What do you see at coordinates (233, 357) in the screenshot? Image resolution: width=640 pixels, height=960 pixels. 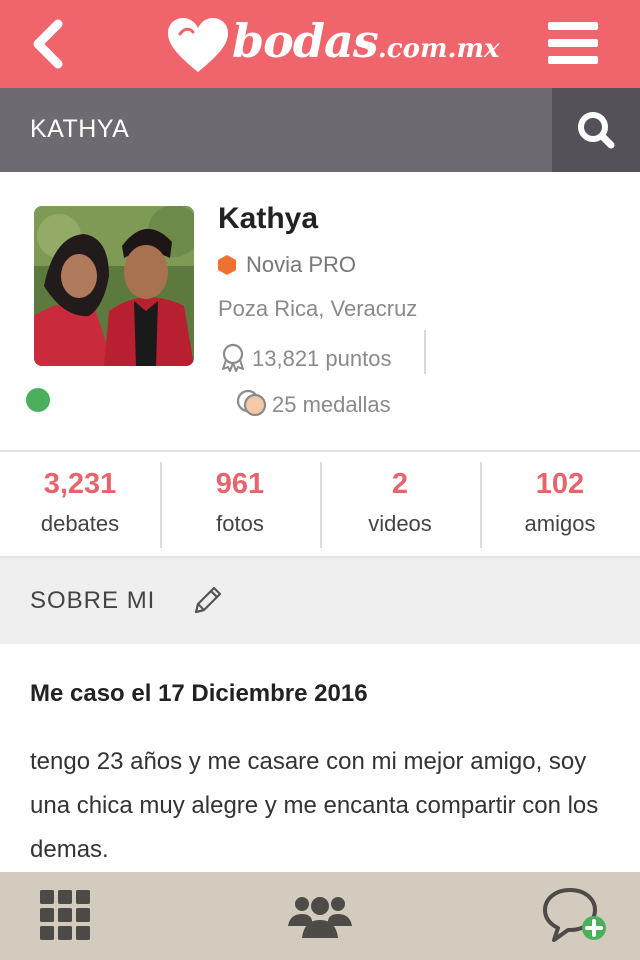 I see `award-ribbon-icon` at bounding box center [233, 357].